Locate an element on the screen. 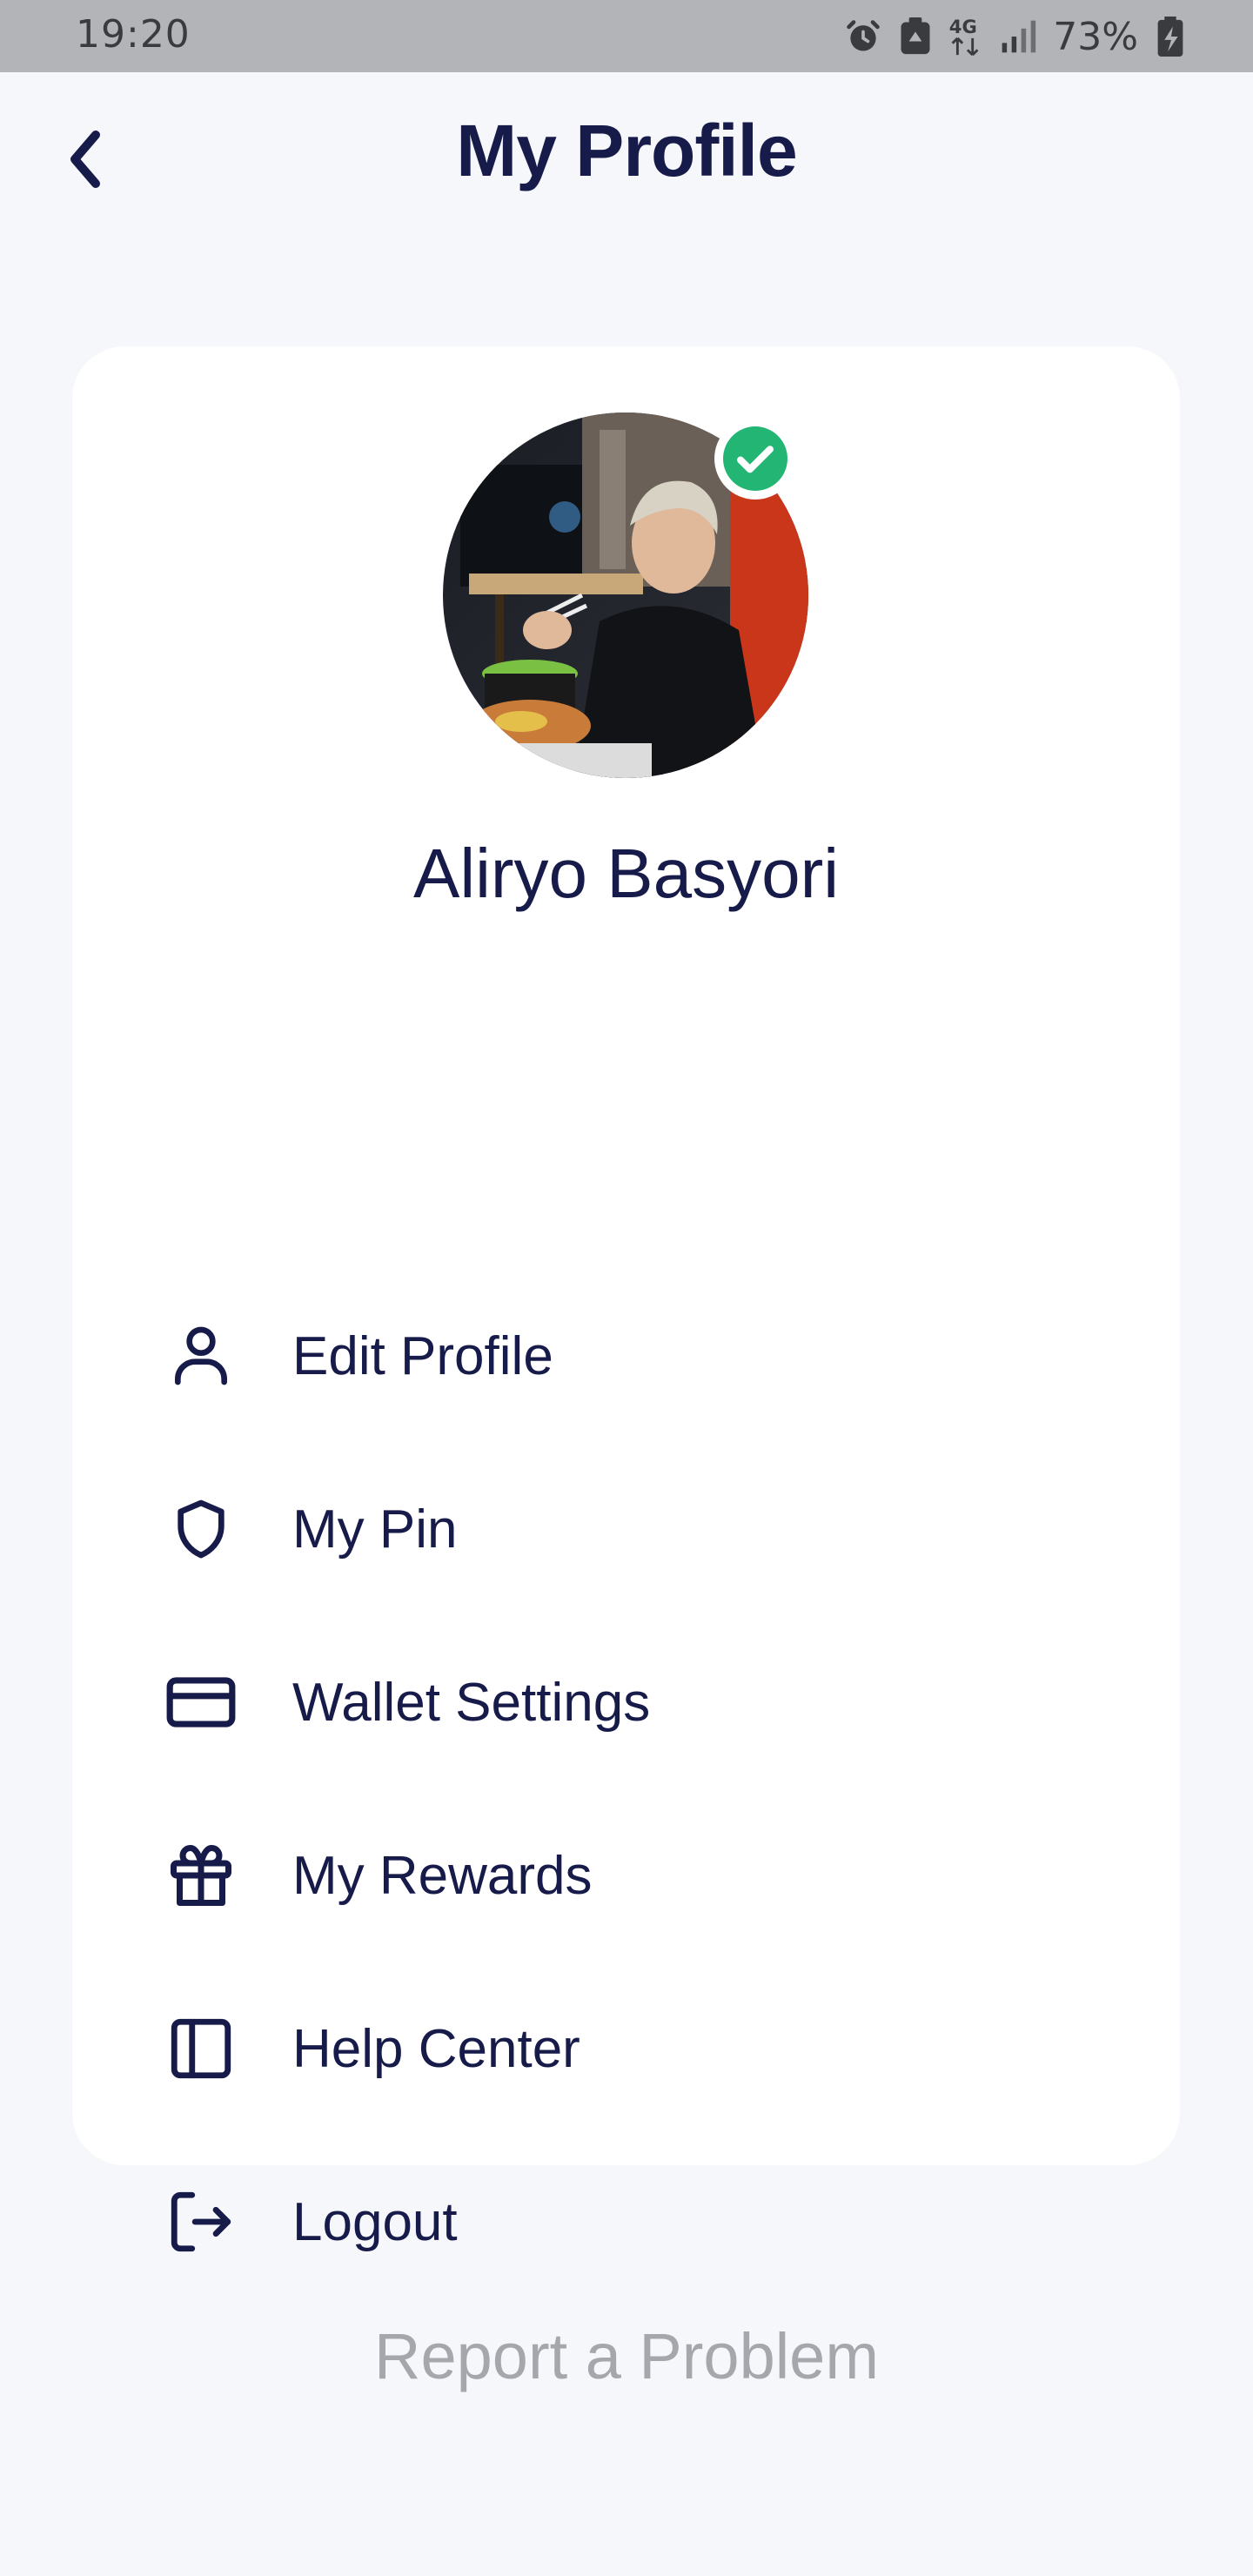  svg-text: 4G is located at coordinates (963, 26).